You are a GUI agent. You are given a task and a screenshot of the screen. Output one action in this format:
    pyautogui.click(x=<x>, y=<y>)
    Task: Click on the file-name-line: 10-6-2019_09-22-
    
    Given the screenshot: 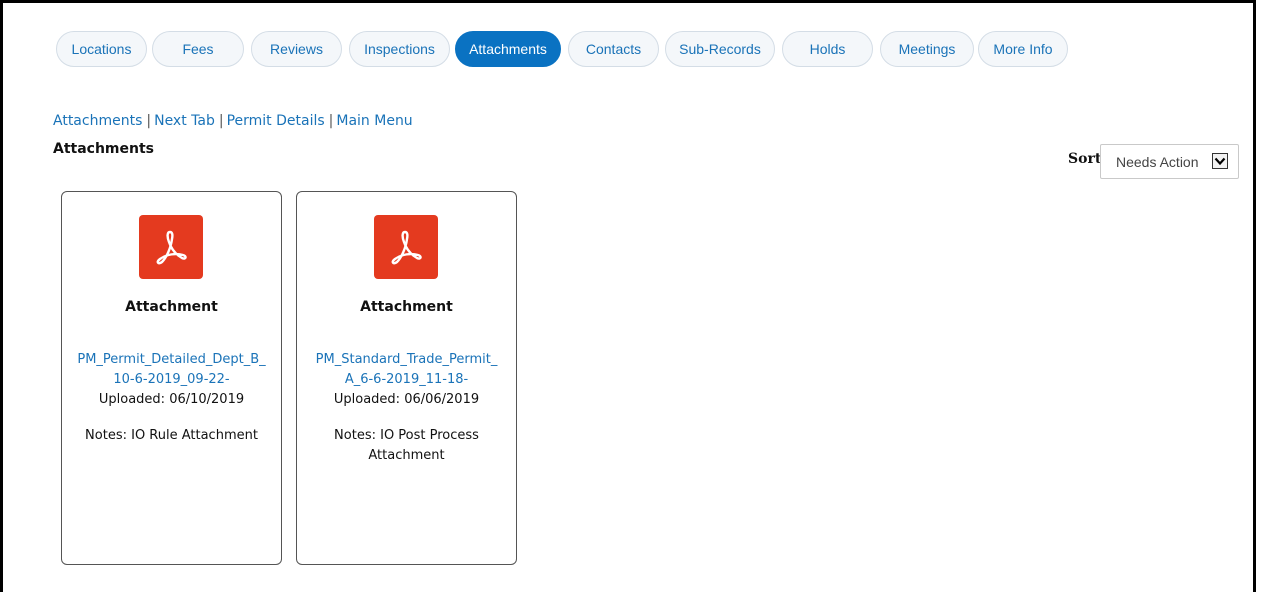 What is the action you would take?
    pyautogui.click(x=171, y=379)
    